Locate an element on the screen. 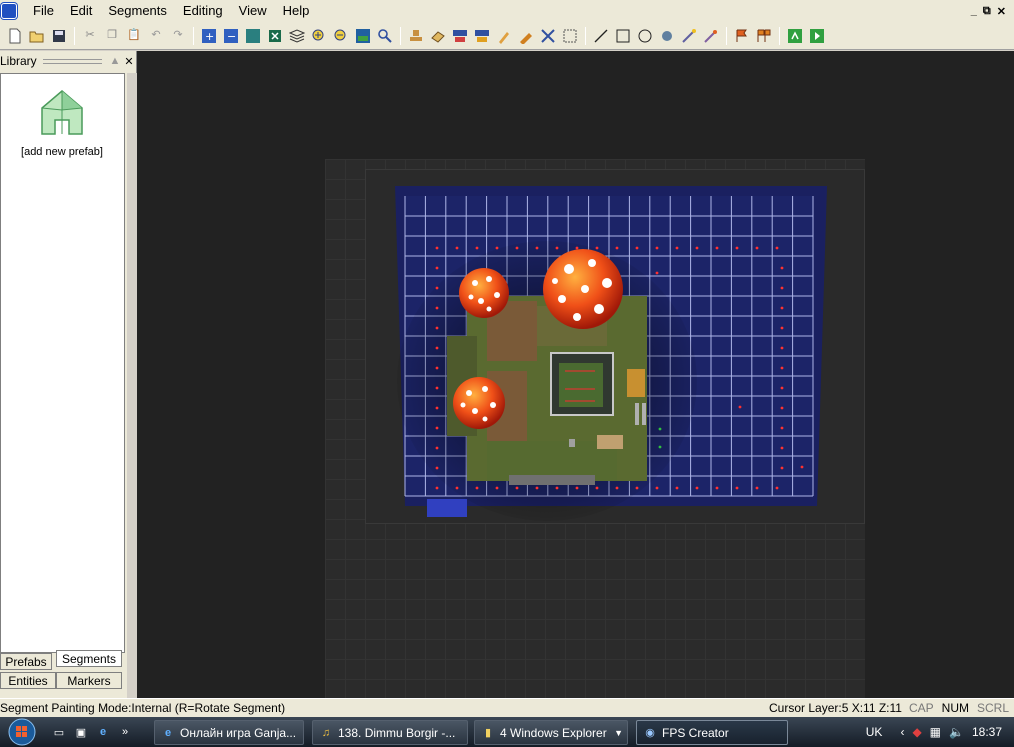 Image resolution: width=1014 pixels, height=747 pixels. task-explorer-label: 4 Windows Explorer is located at coordinates (553, 732).